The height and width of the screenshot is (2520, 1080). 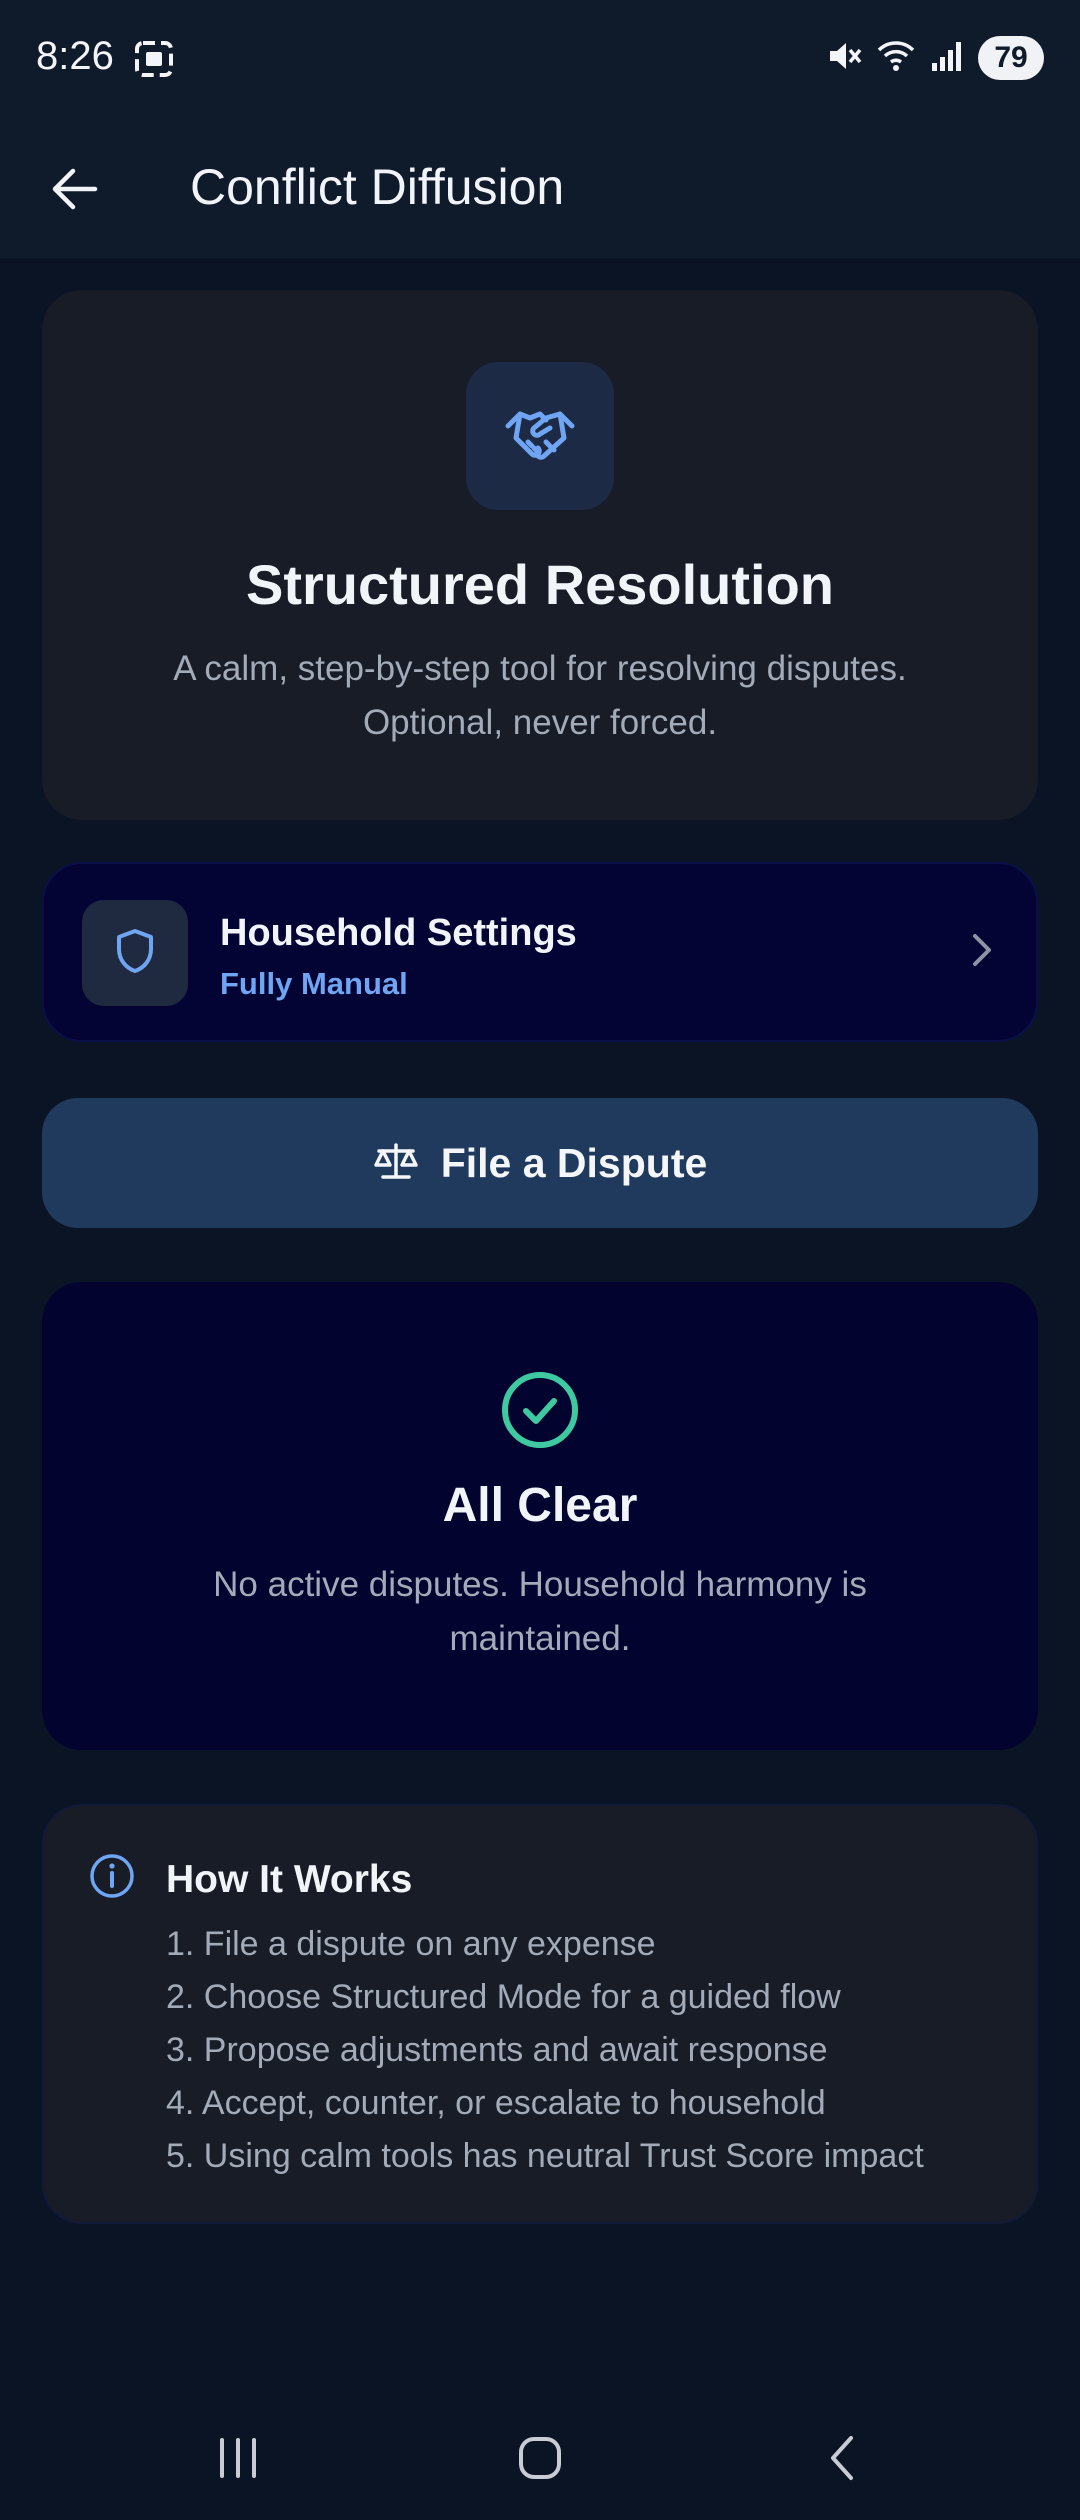 I want to click on signal-icon, so click(x=947, y=58).